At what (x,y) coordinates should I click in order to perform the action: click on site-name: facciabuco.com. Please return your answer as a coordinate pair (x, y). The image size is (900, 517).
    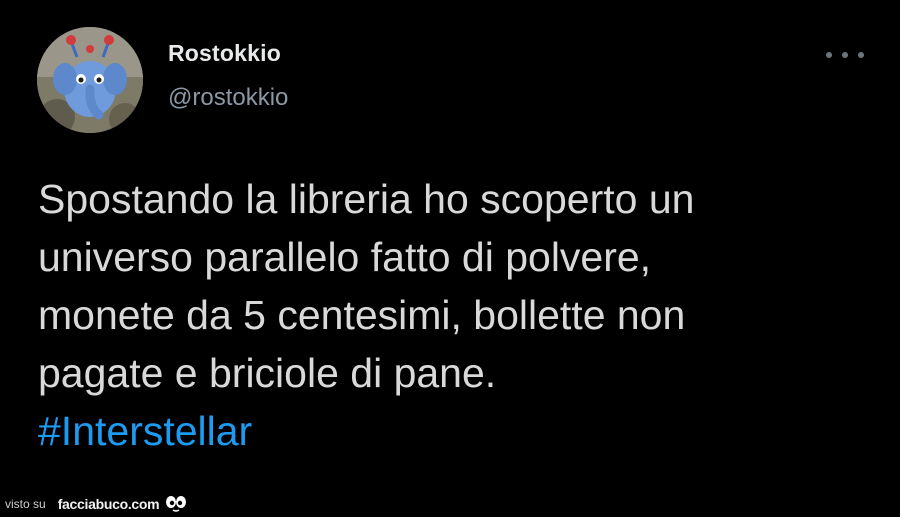
    Looking at the image, I should click on (108, 504).